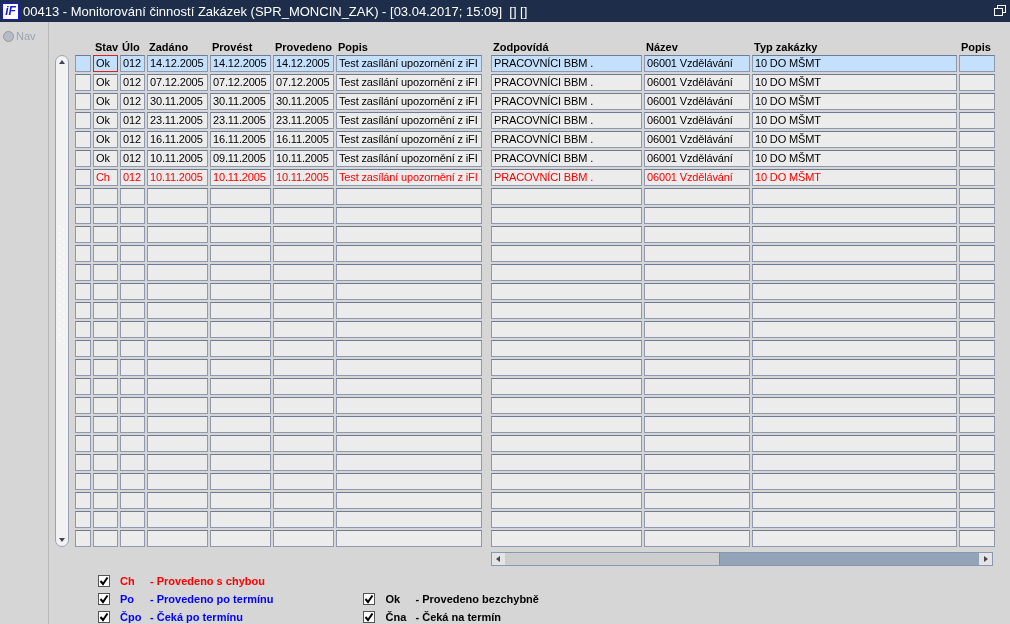  I want to click on table-cell: 30.11.2005, so click(177, 101).